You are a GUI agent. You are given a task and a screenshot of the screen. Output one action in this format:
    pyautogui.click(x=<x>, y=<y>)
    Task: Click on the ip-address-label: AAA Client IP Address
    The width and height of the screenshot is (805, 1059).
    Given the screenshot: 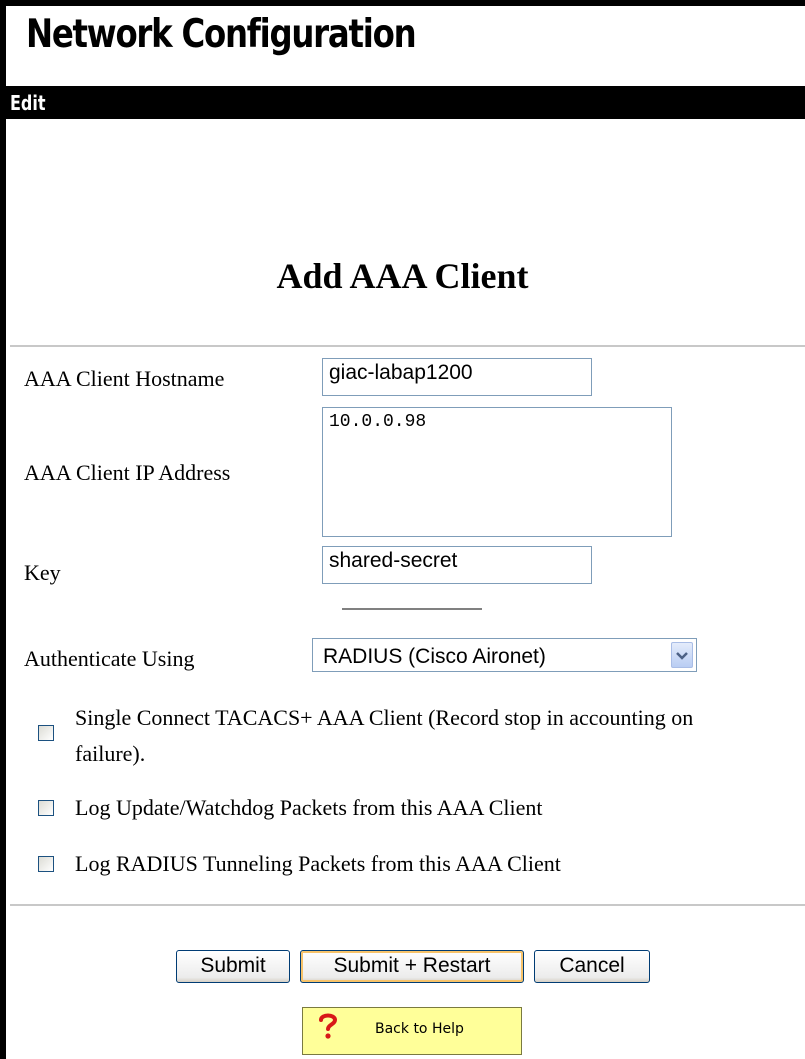 What is the action you would take?
    pyautogui.click(x=127, y=472)
    